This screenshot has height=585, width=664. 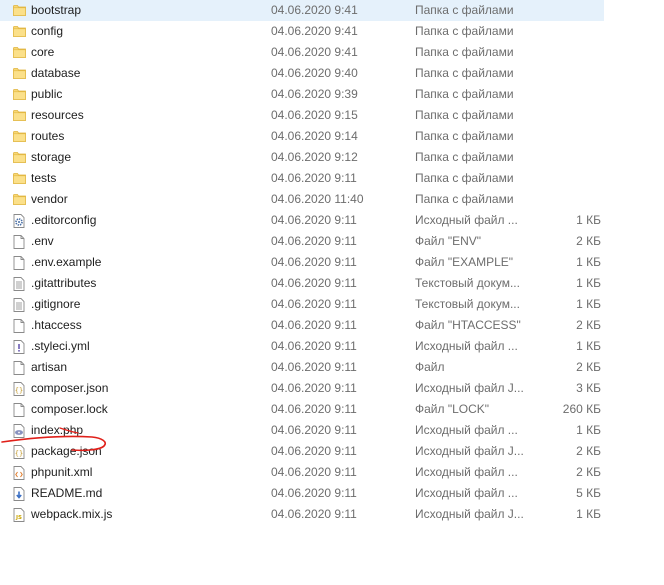 What do you see at coordinates (66, 451) in the screenshot?
I see `file-name: package.json` at bounding box center [66, 451].